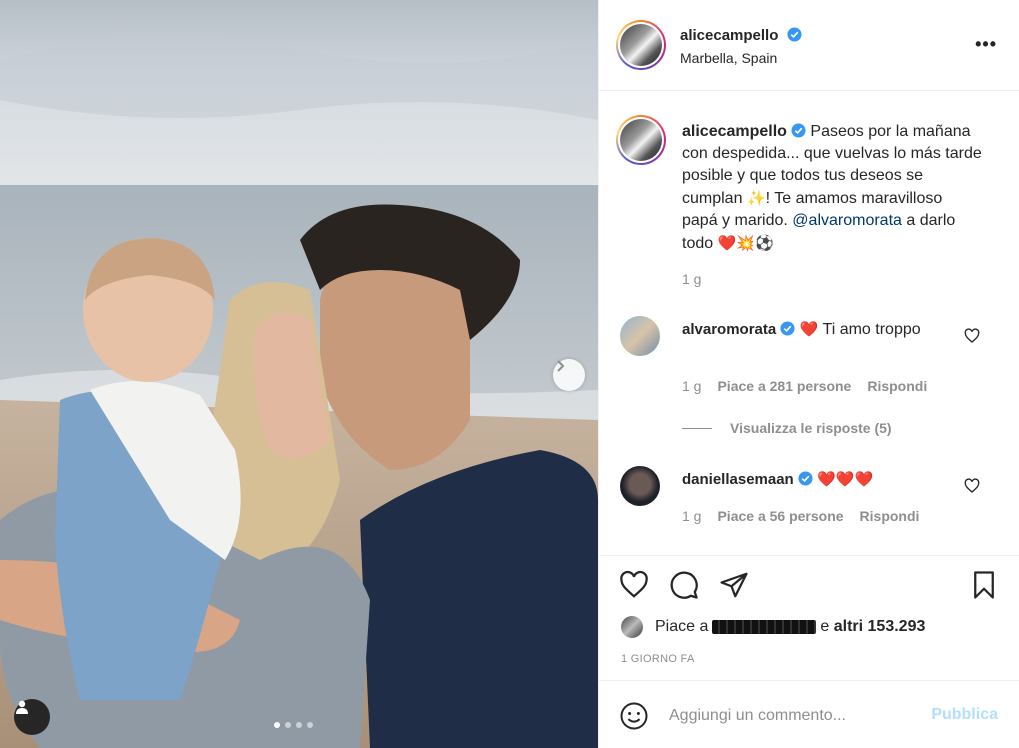 Image resolution: width=1019 pixels, height=748 pixels. Describe the element at coordinates (729, 35) in the screenshot. I see `author-username: alicecampello` at that location.